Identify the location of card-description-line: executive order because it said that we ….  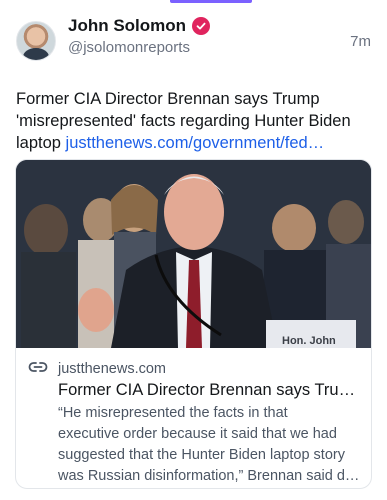
(197, 434).